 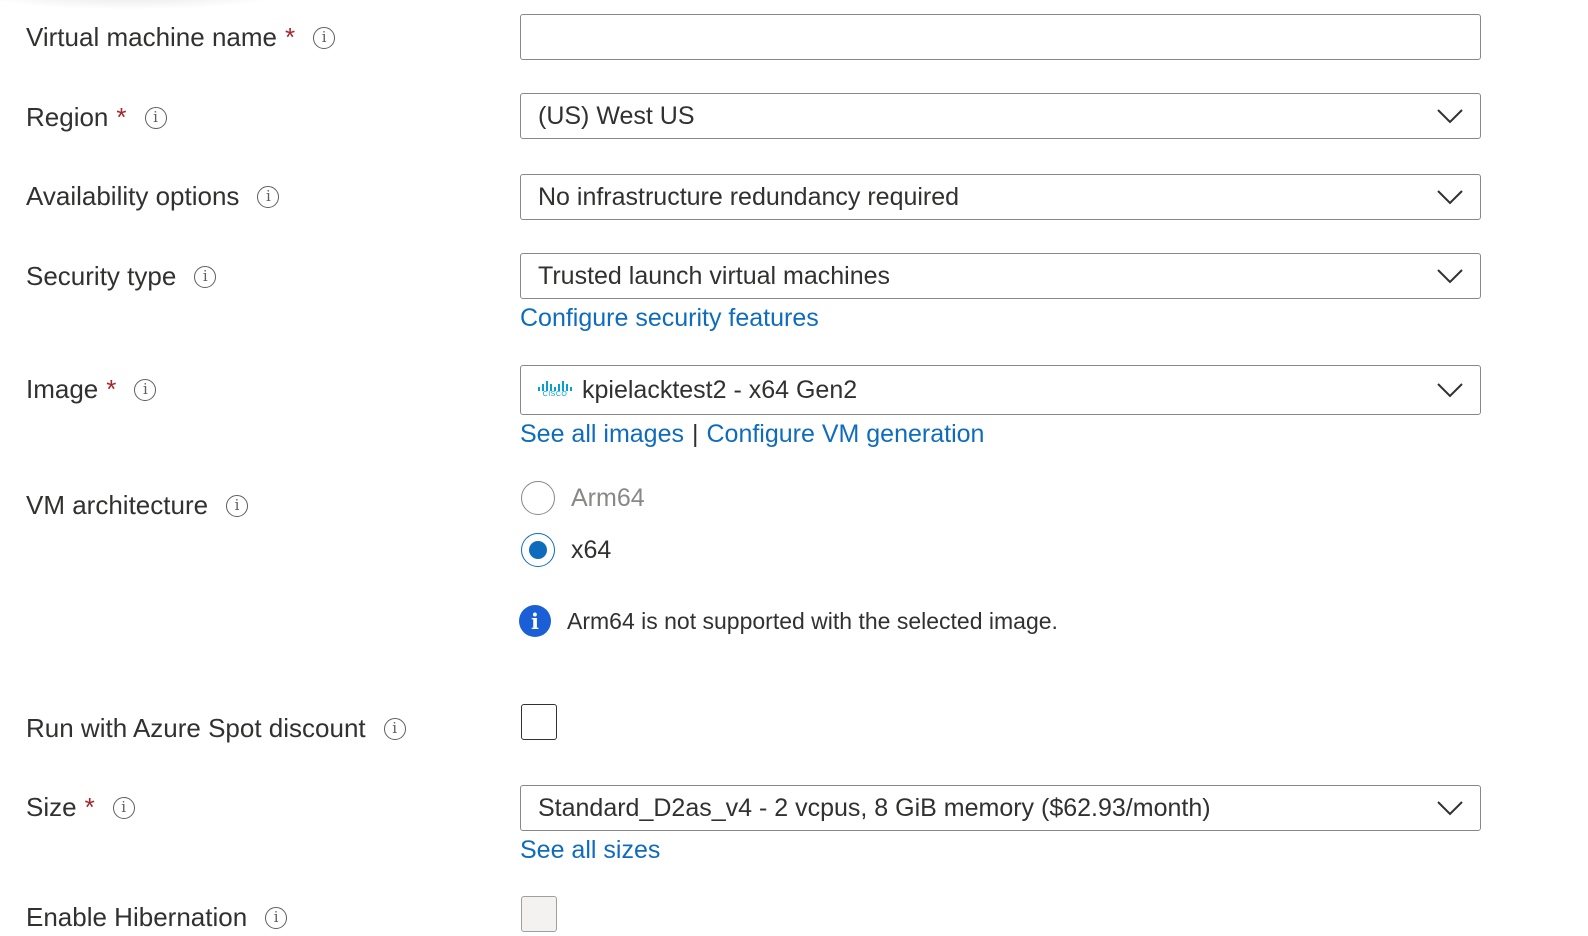 I want to click on region-label: Region * i, so click(x=96, y=117).